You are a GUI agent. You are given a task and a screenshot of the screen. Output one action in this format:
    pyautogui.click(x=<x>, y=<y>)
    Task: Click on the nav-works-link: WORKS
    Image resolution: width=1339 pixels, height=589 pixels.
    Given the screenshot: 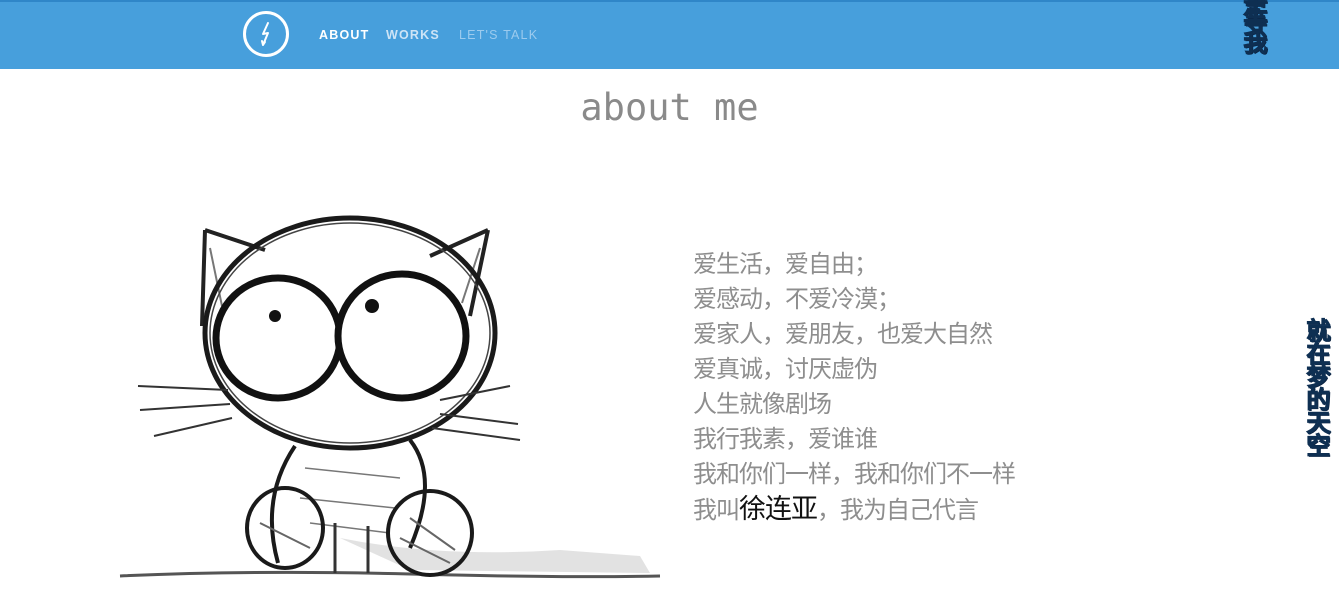 What is the action you would take?
    pyautogui.click(x=413, y=35)
    